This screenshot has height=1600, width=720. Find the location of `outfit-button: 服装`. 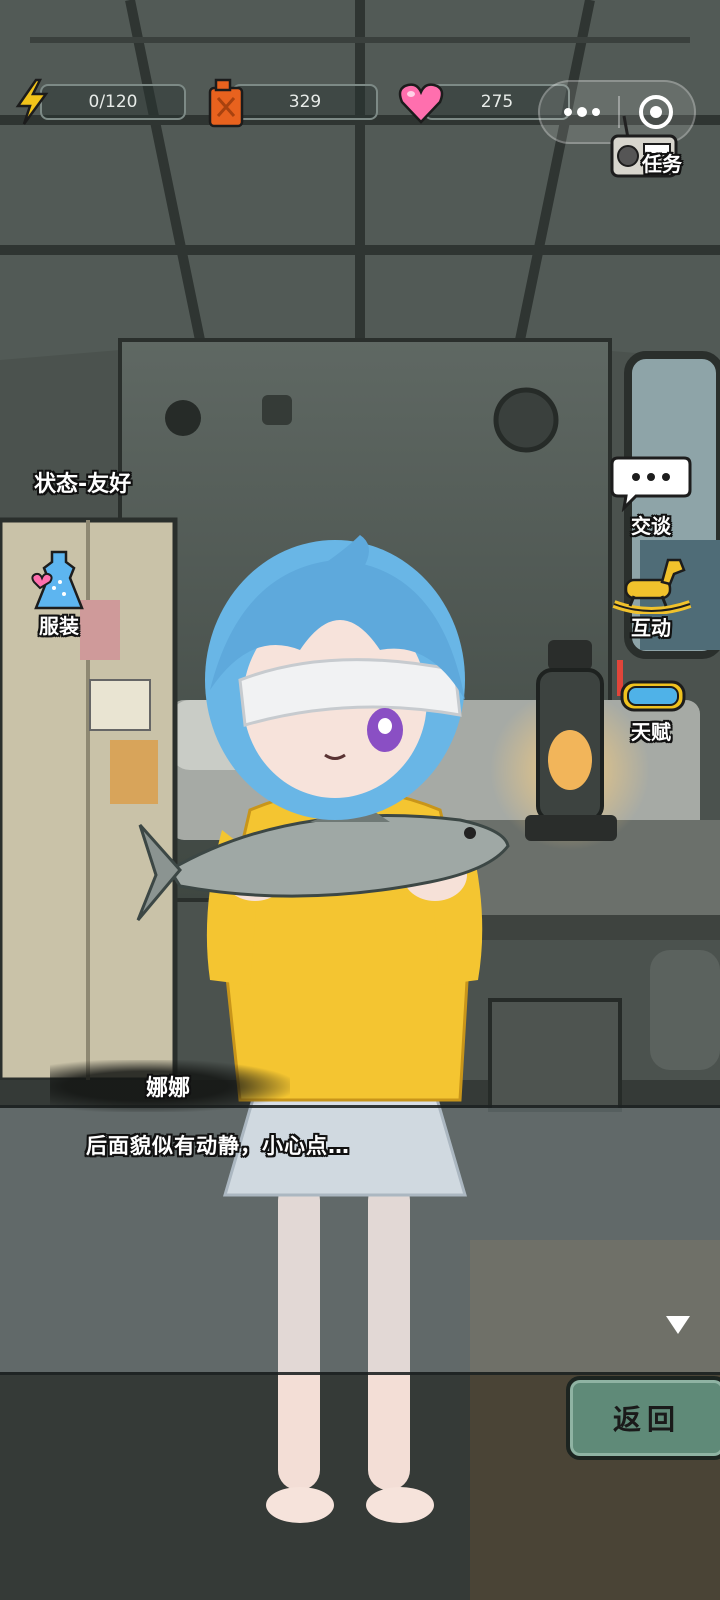

outfit-button: 服装 is located at coordinates (59, 593).